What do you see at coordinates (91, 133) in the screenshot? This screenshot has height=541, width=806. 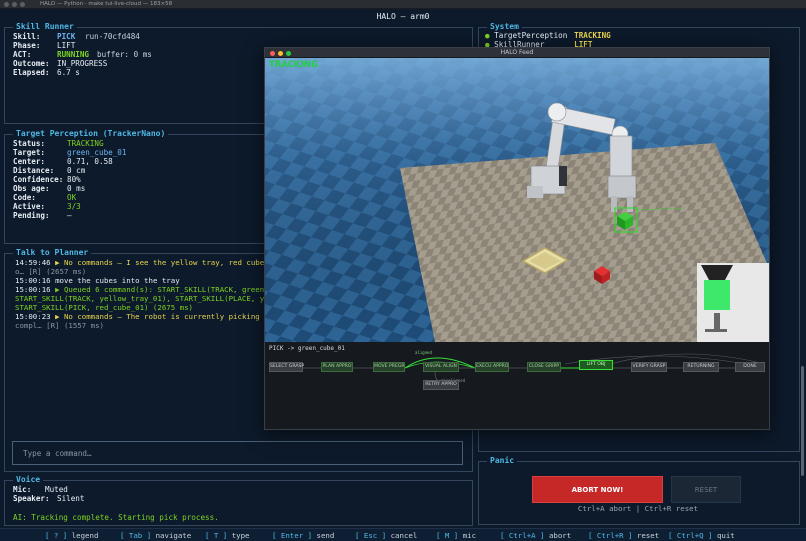 I see `target-perception-title: Target Perception (TrackerNano)` at bounding box center [91, 133].